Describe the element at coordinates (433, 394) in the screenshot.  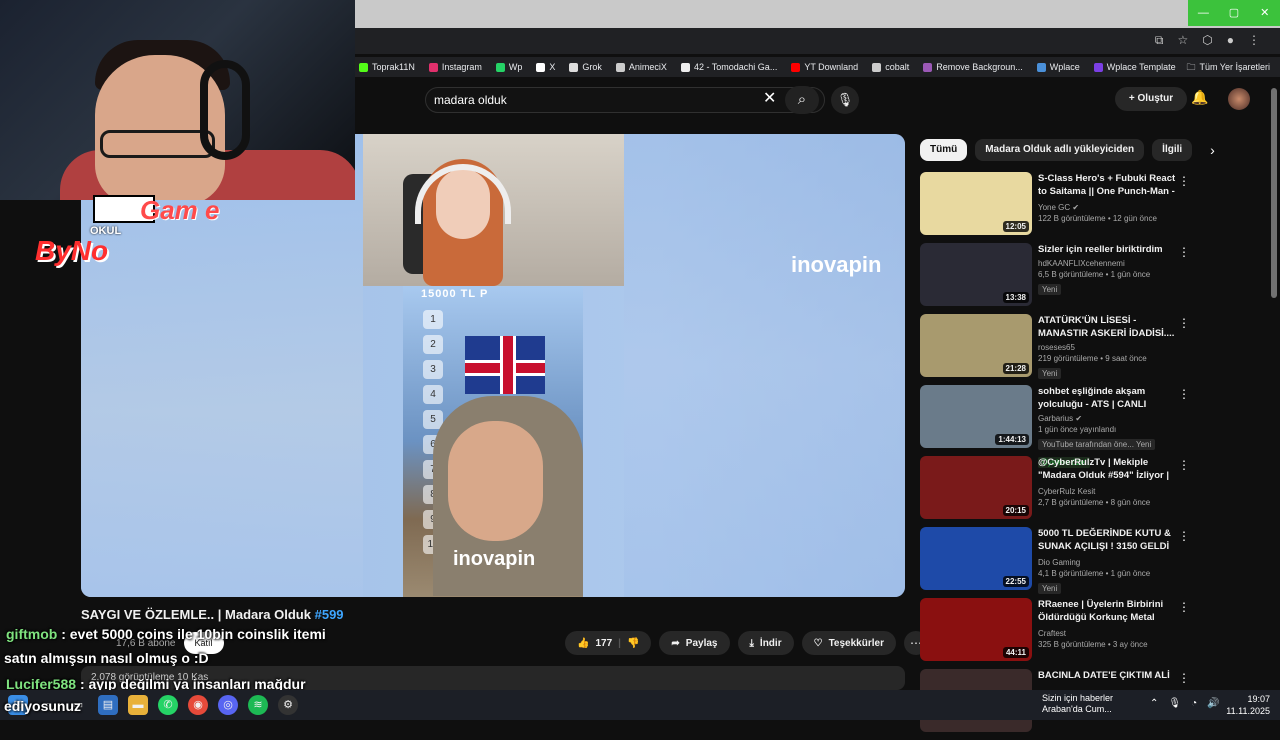
I see `reel-number: 4` at that location.